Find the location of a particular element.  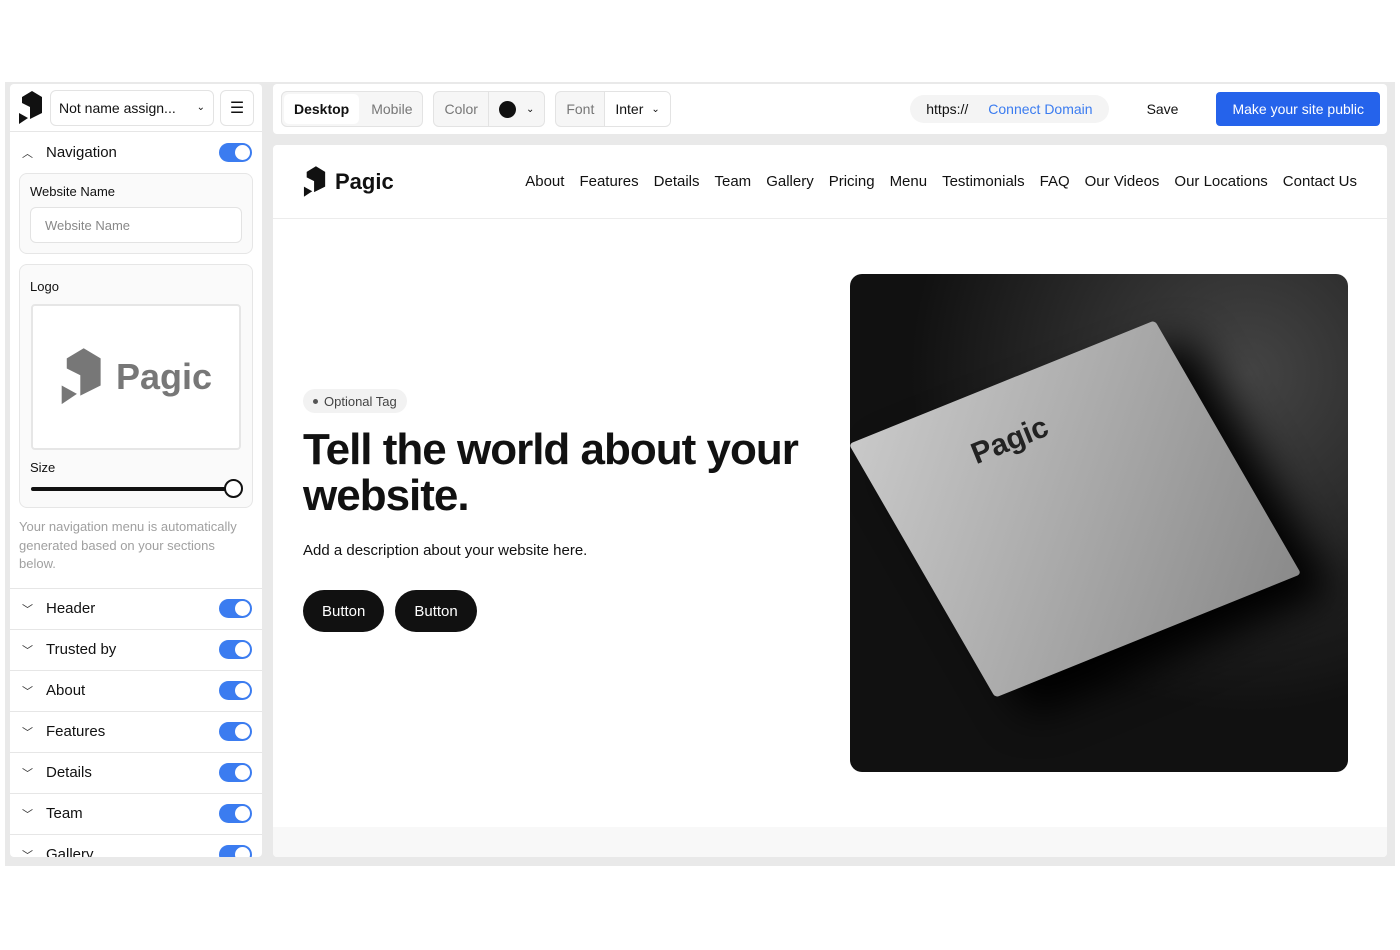

logo-label: Logo is located at coordinates (44, 286).